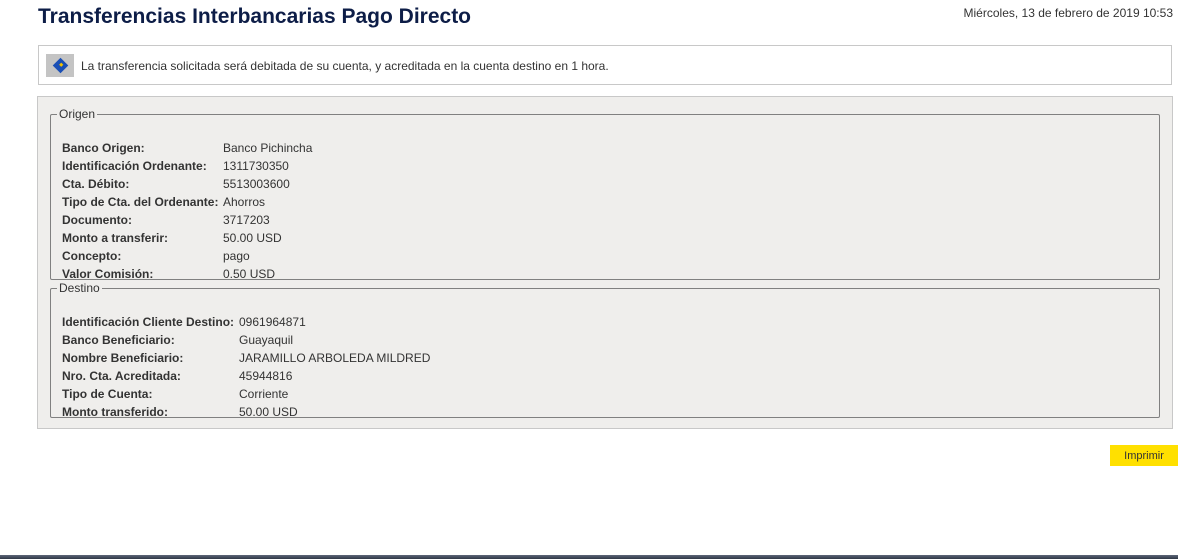  What do you see at coordinates (96, 184) in the screenshot?
I see `detail-label: Cta. Débito:` at bounding box center [96, 184].